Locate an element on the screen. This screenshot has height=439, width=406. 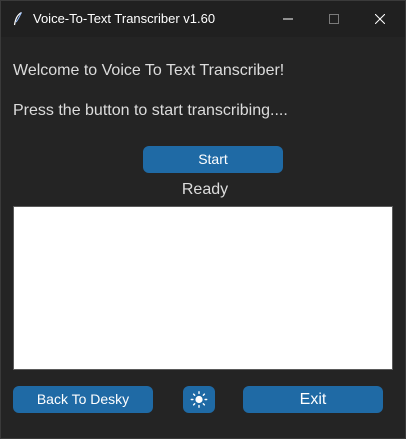
close-icon is located at coordinates (380, 19).